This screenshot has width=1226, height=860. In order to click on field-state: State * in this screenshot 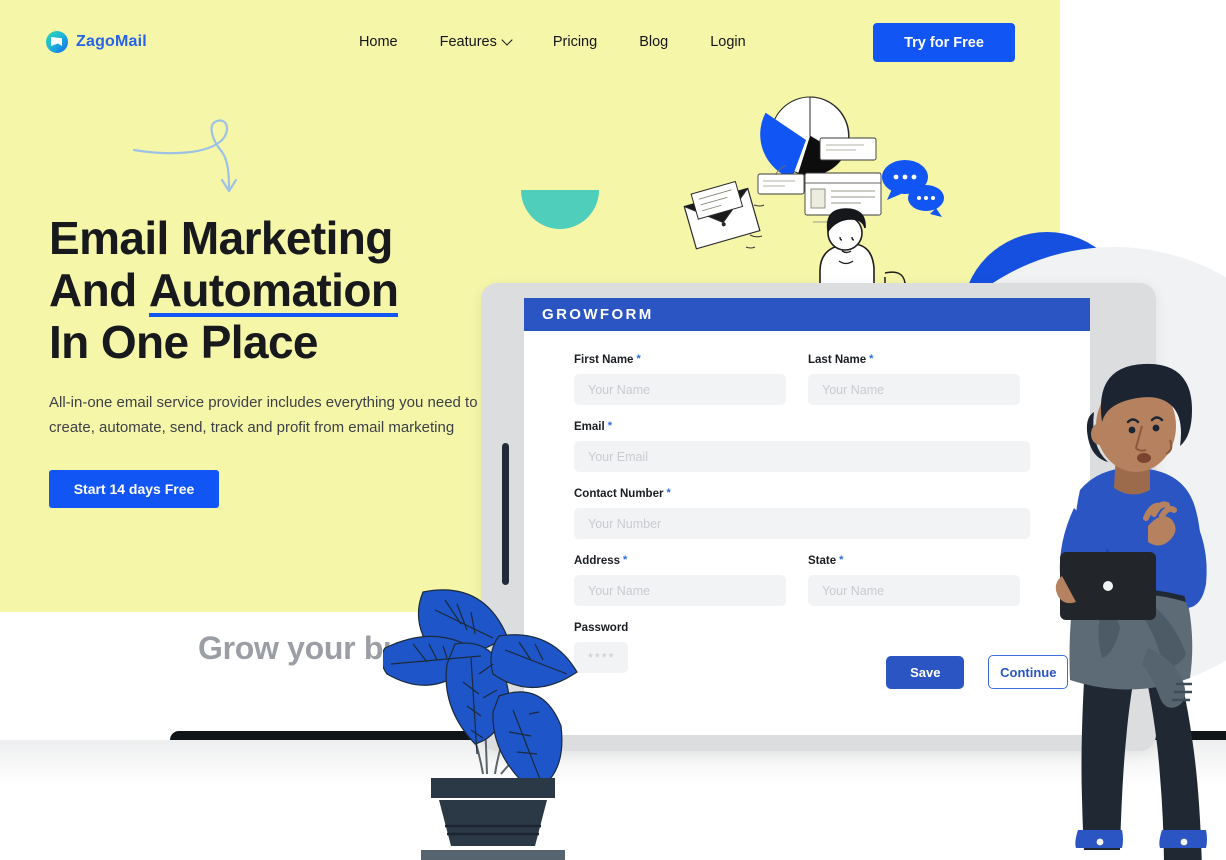, I will do `click(914, 580)`.